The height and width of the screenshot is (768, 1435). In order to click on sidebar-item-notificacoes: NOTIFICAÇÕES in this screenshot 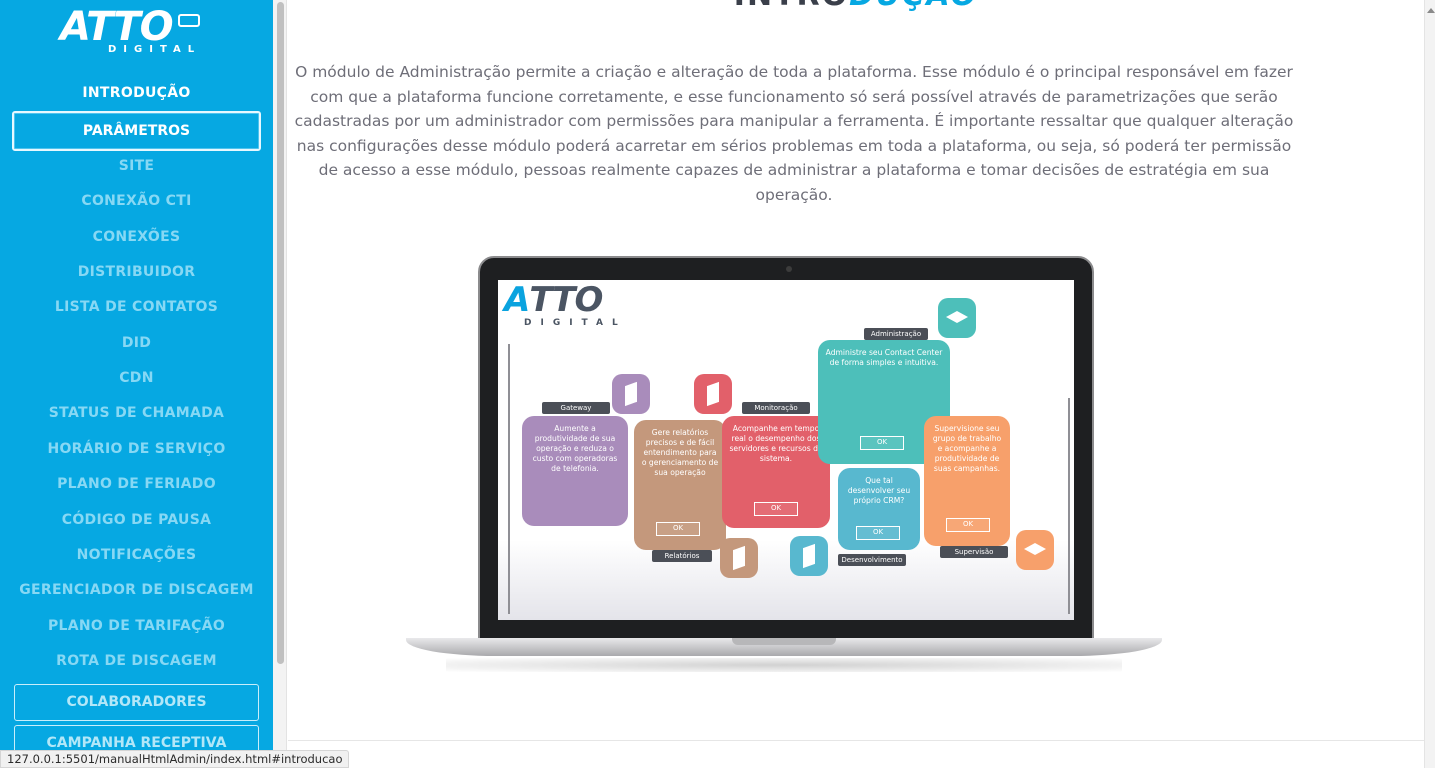, I will do `click(136, 555)`.